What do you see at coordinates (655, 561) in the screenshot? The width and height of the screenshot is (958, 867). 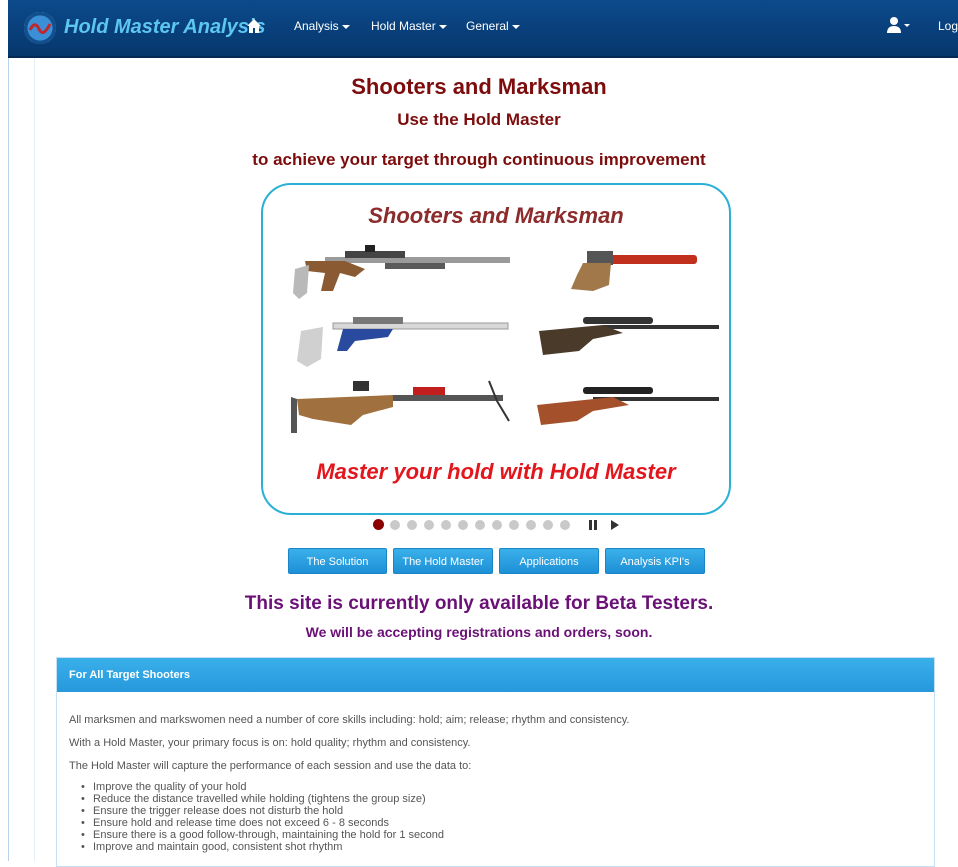 I see `analysis-kpis-button: Analysis KPI's` at bounding box center [655, 561].